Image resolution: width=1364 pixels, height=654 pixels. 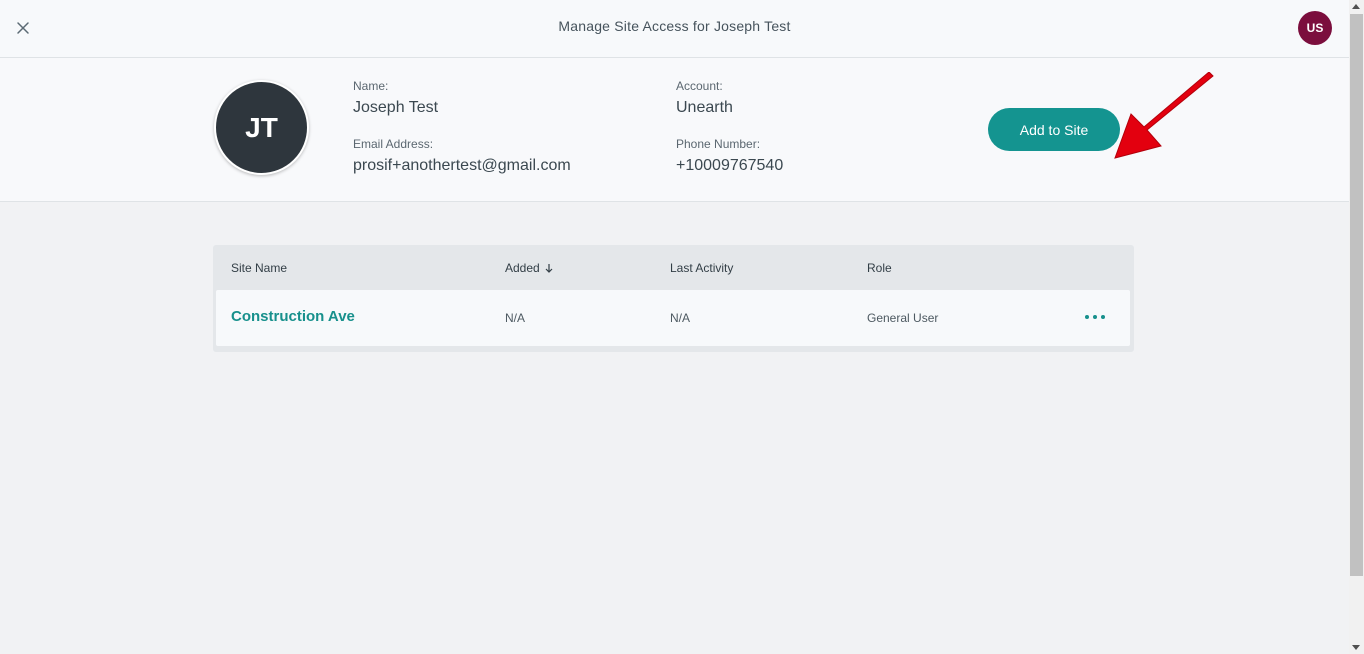 What do you see at coordinates (1164, 115) in the screenshot?
I see `annotation-arrow-icon` at bounding box center [1164, 115].